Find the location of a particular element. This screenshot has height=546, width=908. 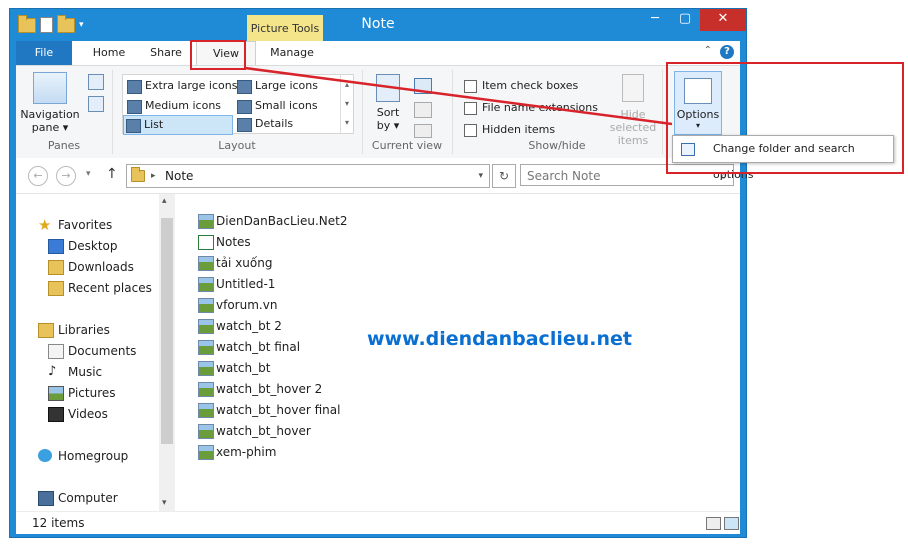

layout-large-icons-label: Large icons is located at coordinates (286, 85).